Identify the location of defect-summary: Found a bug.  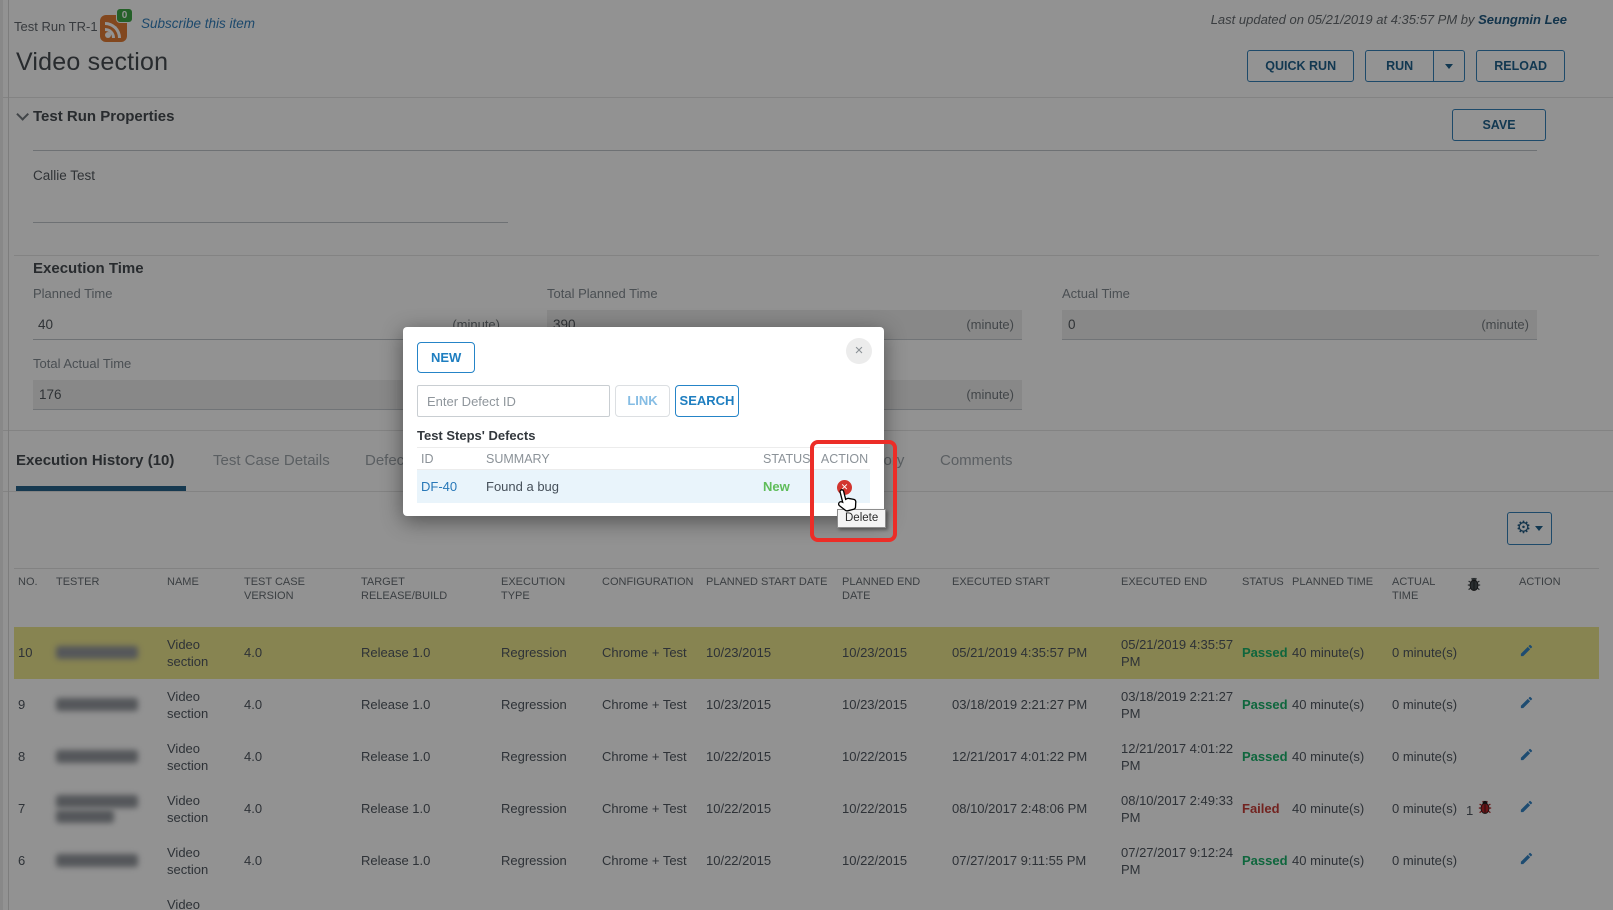
(523, 486).